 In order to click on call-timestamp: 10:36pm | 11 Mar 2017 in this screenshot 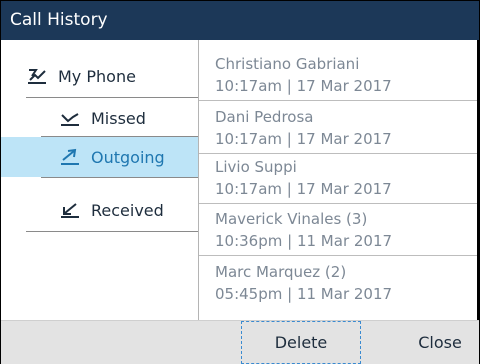, I will do `click(304, 241)`.